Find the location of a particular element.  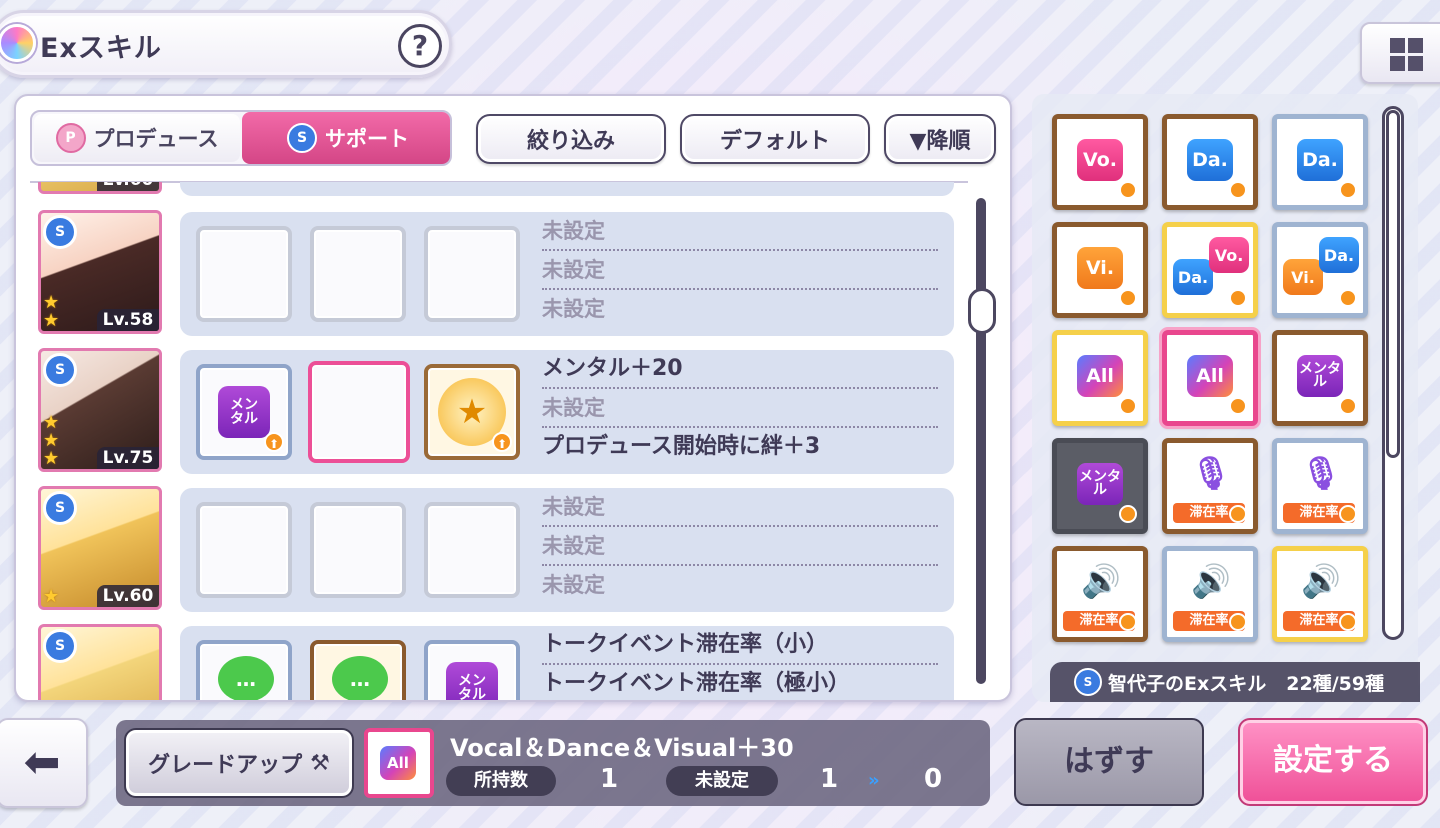

list-item: Lv.60 is located at coordinates (513, 190).